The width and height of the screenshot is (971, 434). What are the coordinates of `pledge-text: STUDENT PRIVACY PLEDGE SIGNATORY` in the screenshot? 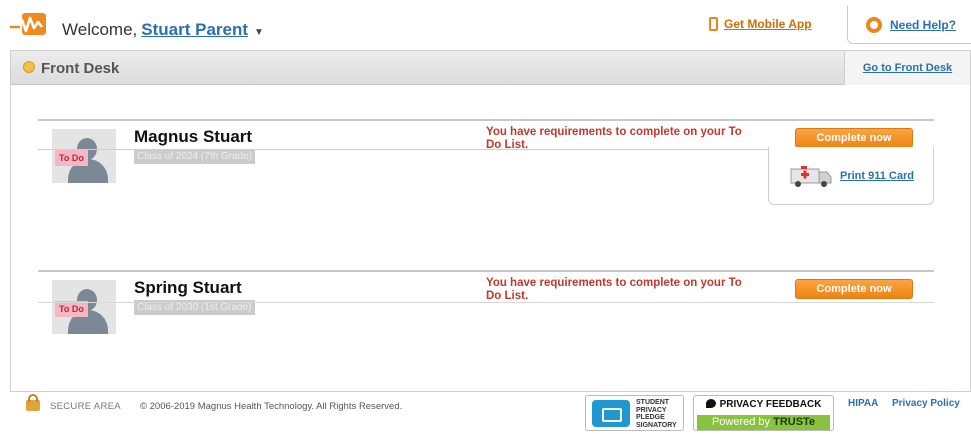 It's located at (656, 414).